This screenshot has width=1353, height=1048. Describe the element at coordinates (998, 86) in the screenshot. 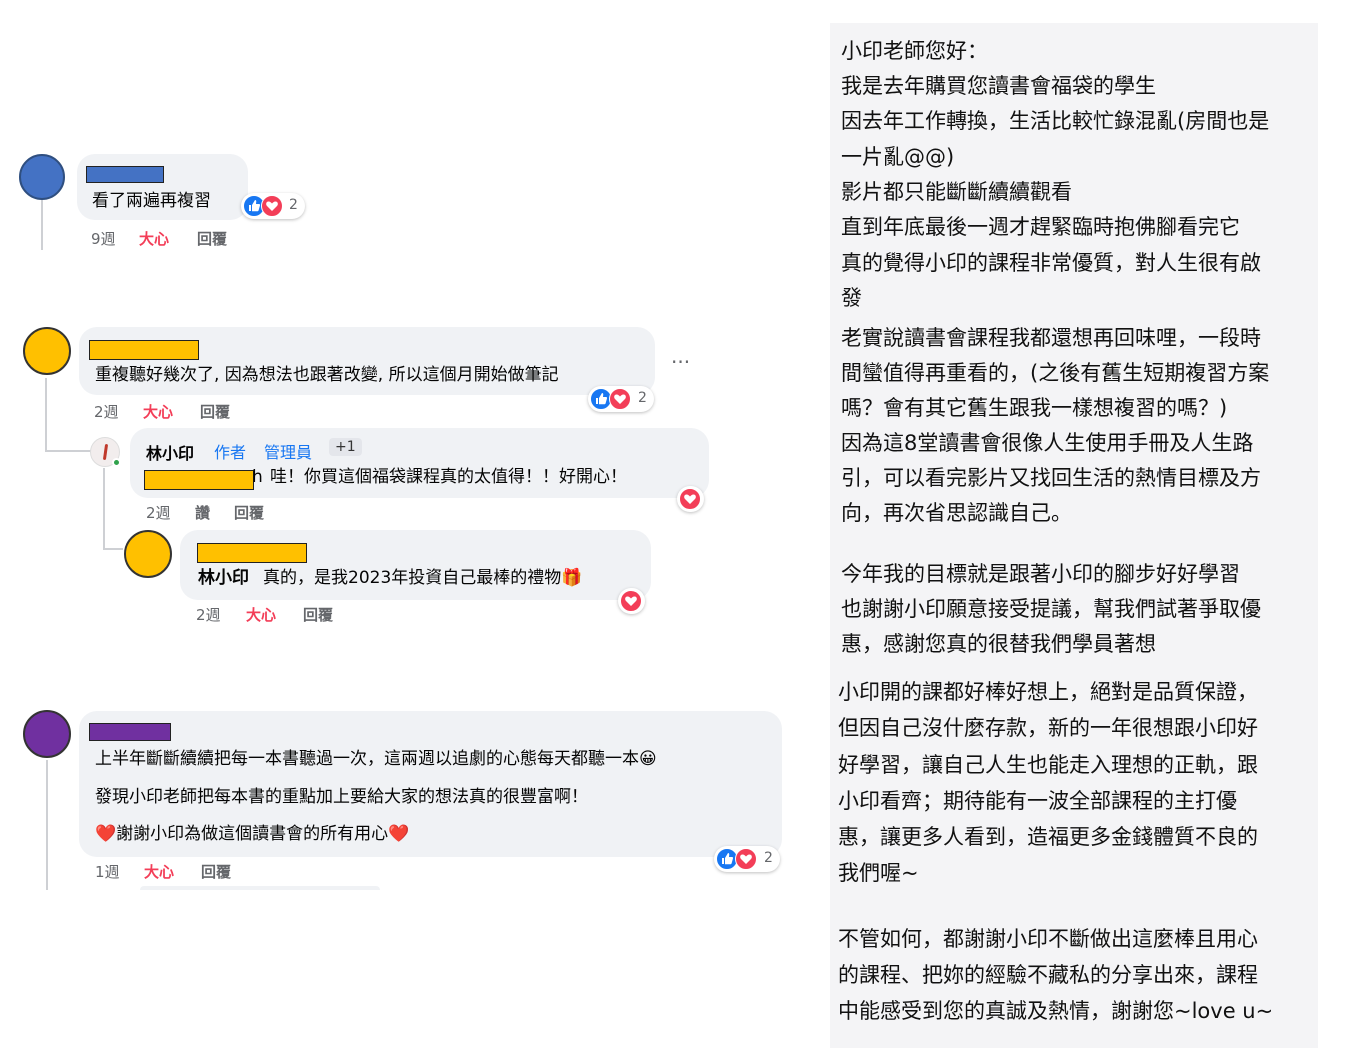

I see `letter-line: 我是去年購買您讀書會福袋的學生` at that location.